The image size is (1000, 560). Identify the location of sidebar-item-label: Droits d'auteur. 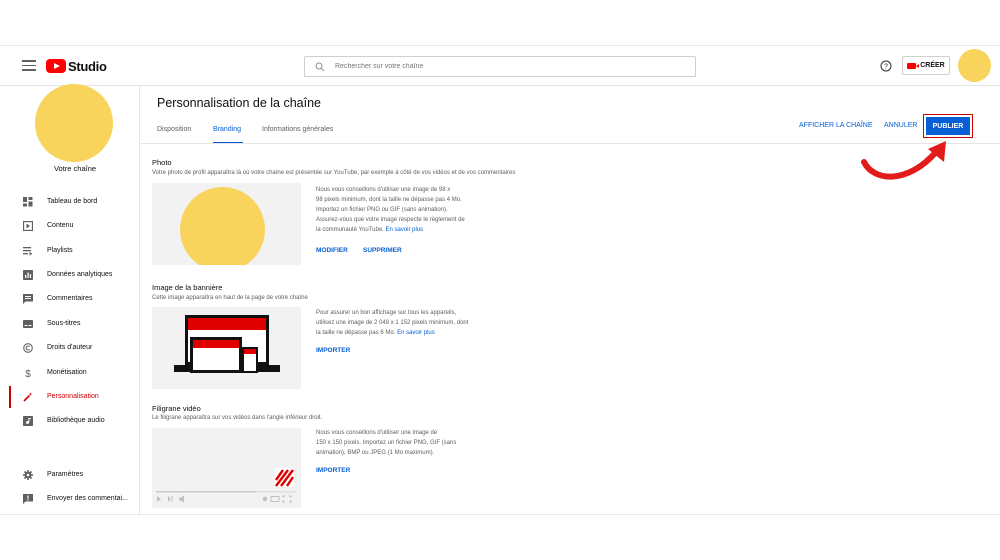
(70, 347).